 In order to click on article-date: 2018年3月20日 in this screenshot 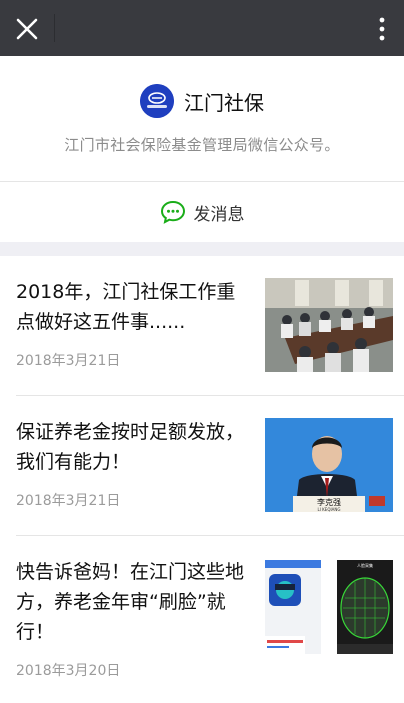, I will do `click(68, 671)`.